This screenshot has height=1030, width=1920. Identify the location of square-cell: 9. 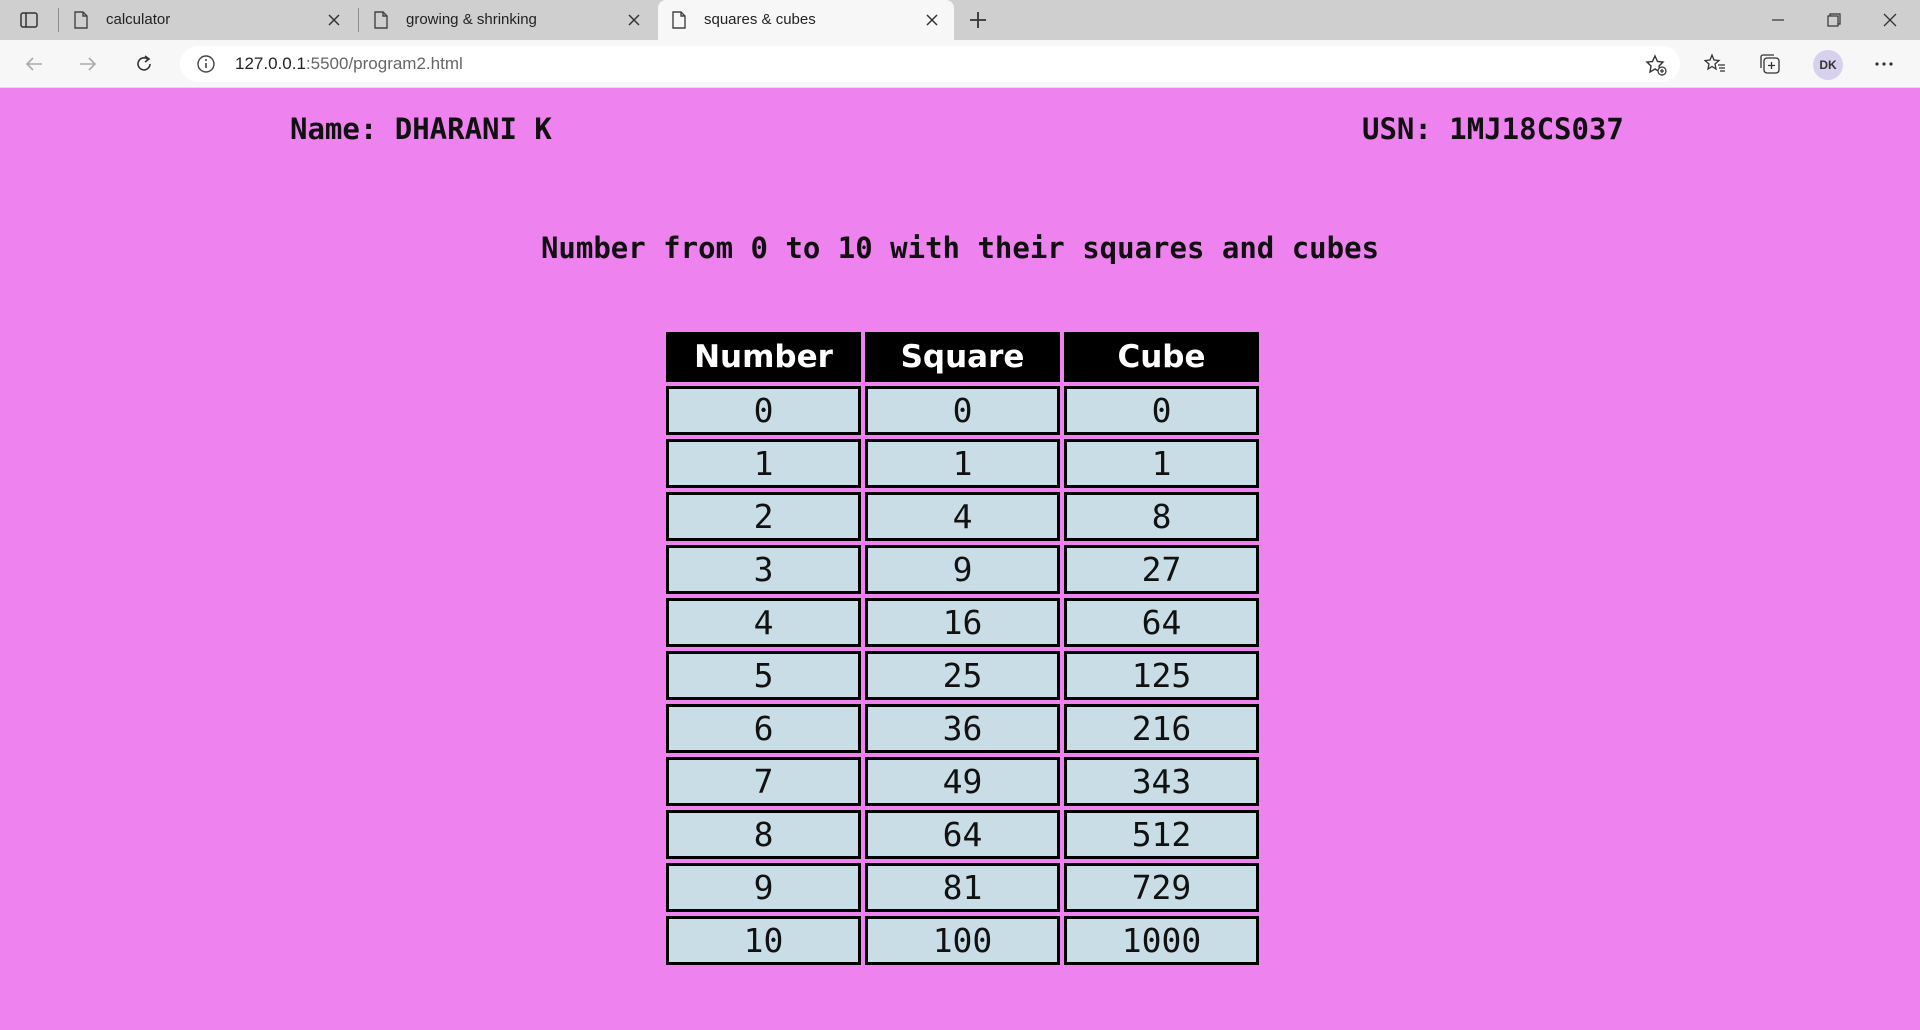
(962, 569).